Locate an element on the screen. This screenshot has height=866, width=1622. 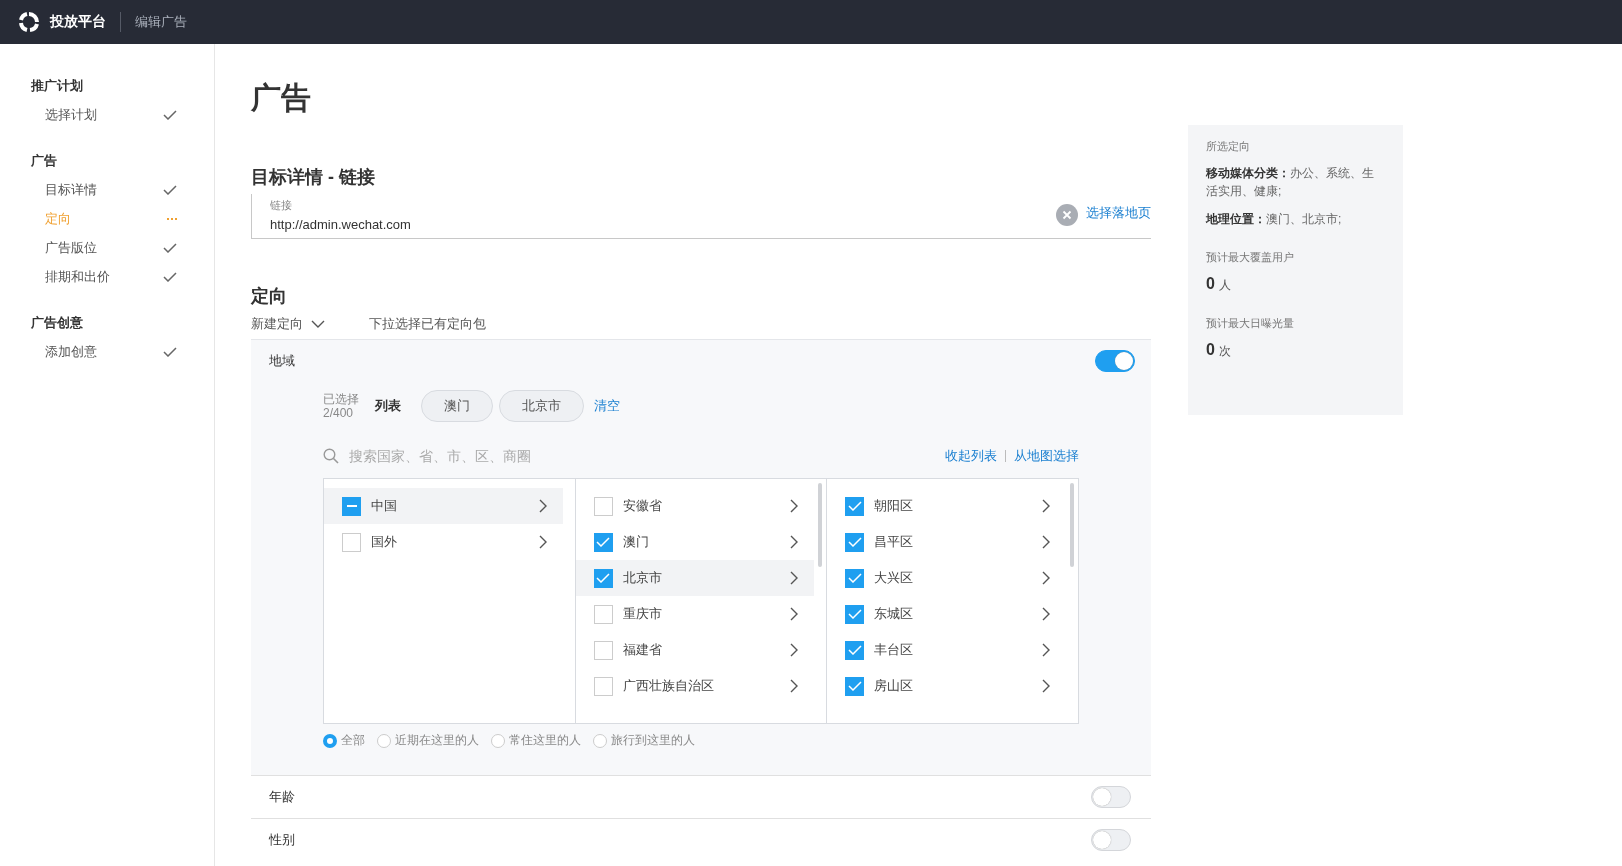
radio-option: 全部 is located at coordinates (344, 740).